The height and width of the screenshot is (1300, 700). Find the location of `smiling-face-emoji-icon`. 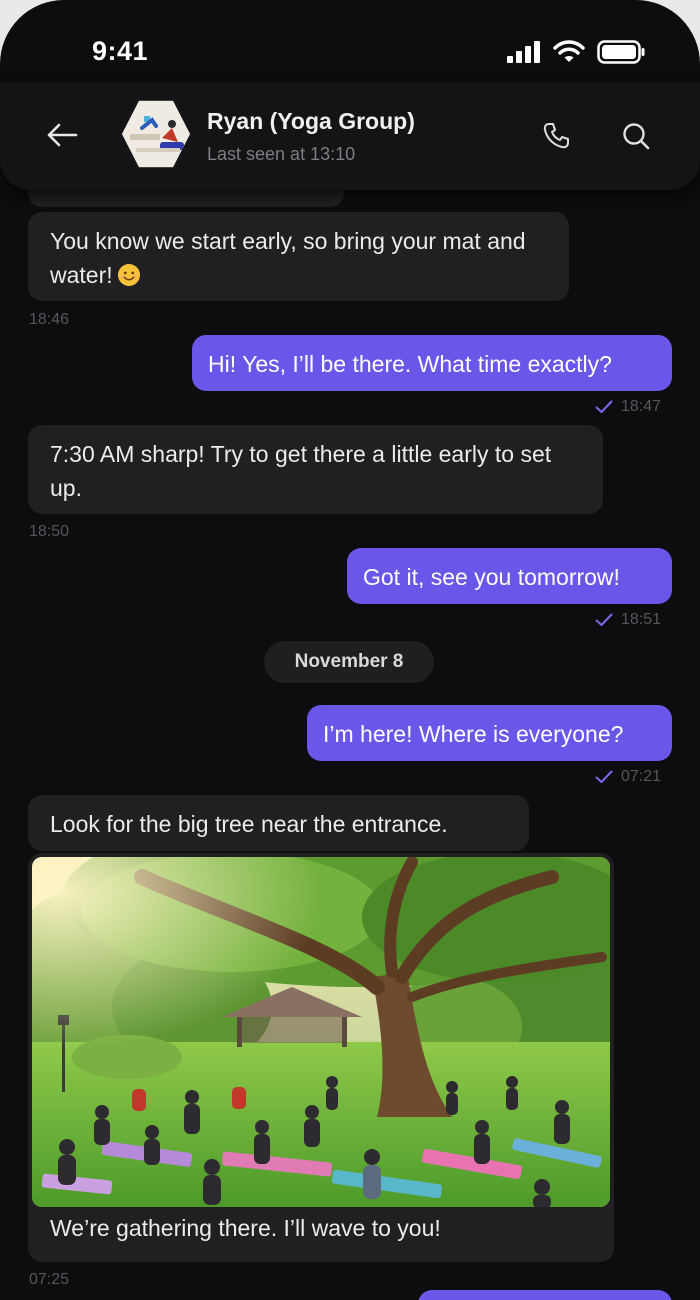

smiling-face-emoji-icon is located at coordinates (128, 275).